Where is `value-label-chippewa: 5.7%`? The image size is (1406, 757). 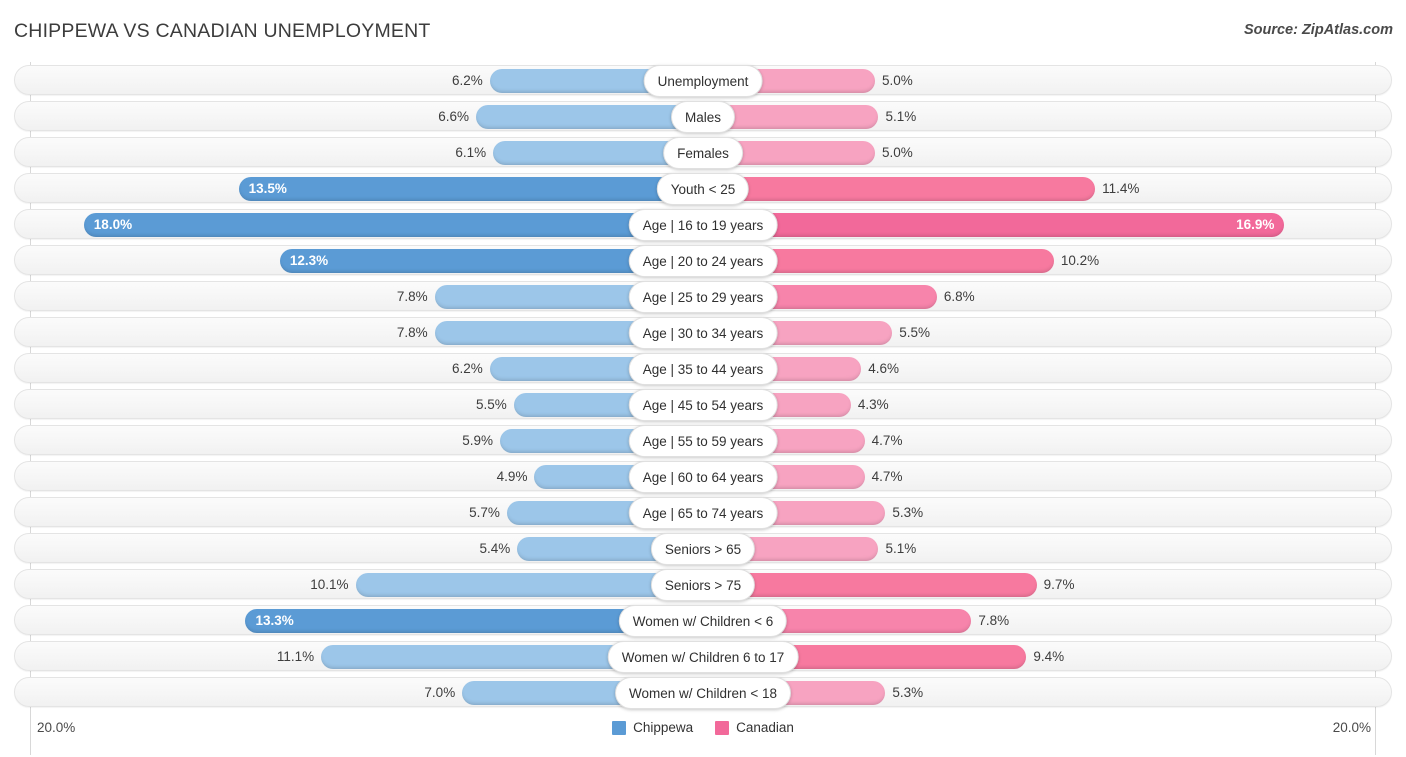
value-label-chippewa: 5.7% is located at coordinates (484, 512).